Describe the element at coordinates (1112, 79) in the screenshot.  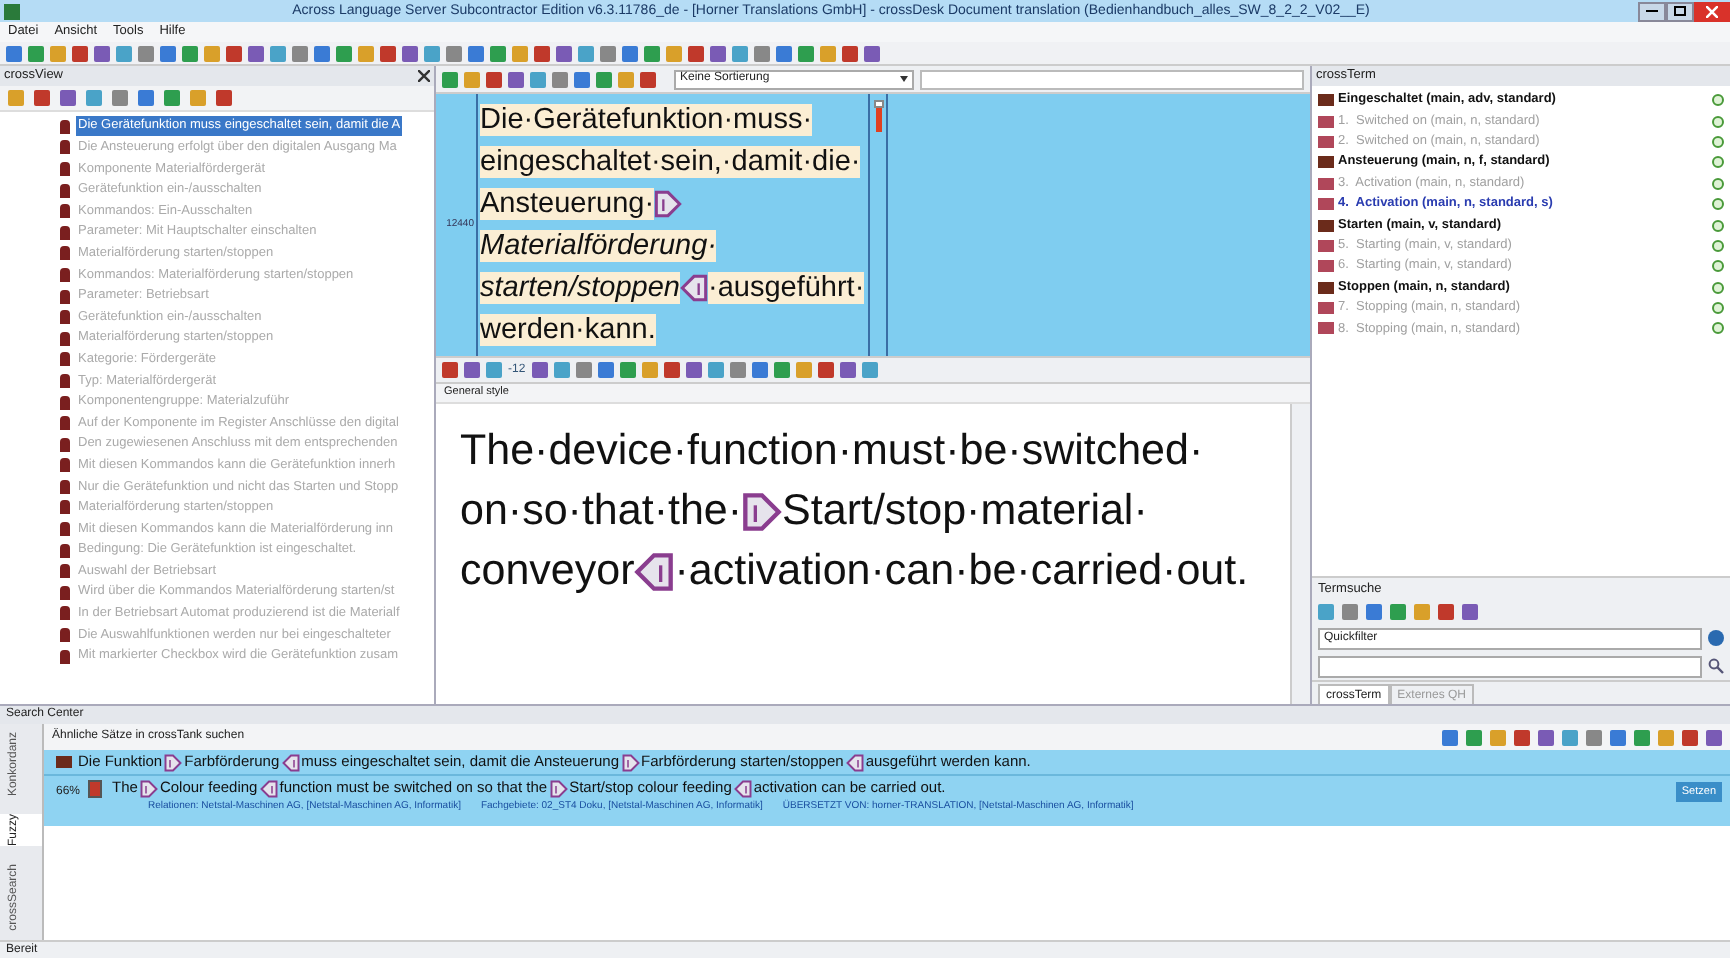
I see `filter-field` at that location.